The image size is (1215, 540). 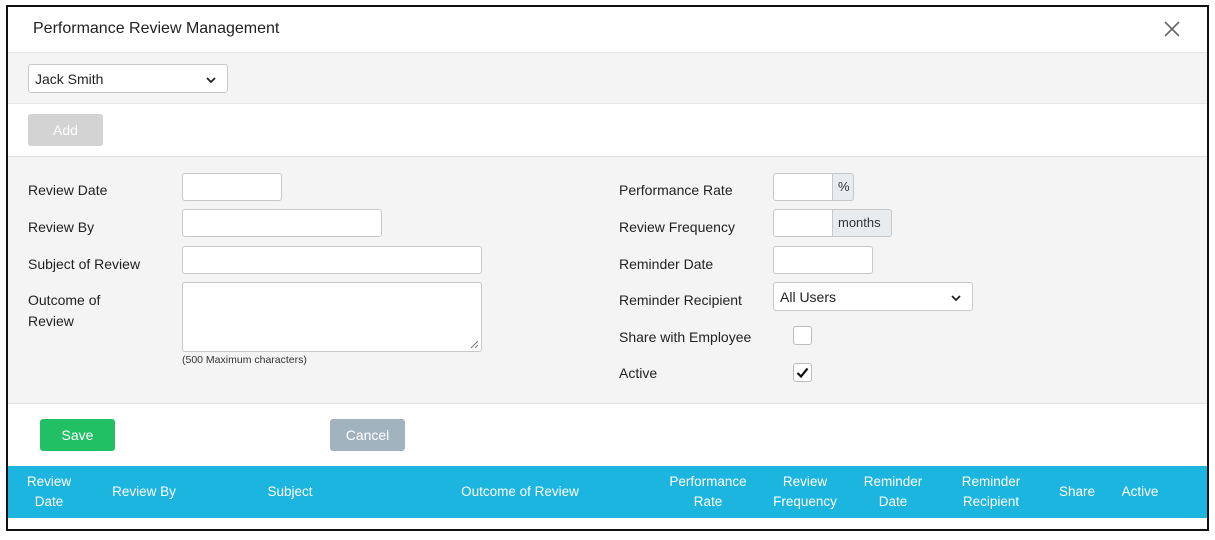 I want to click on share-label: Share with Employee, so click(x=685, y=337).